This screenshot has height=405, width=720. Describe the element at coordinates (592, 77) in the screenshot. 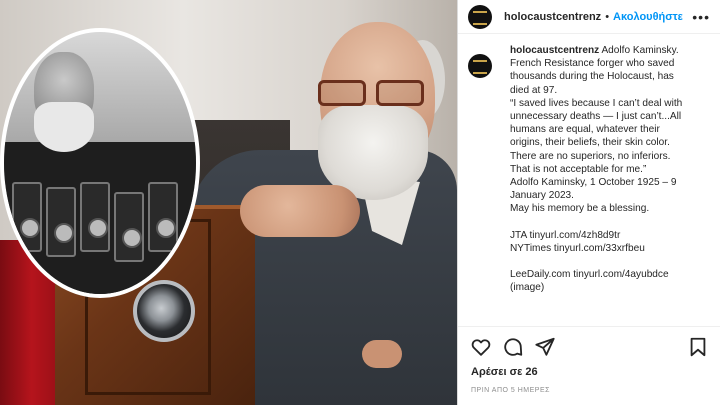

I see `caption-line: thousands during the Holocaust, has` at that location.